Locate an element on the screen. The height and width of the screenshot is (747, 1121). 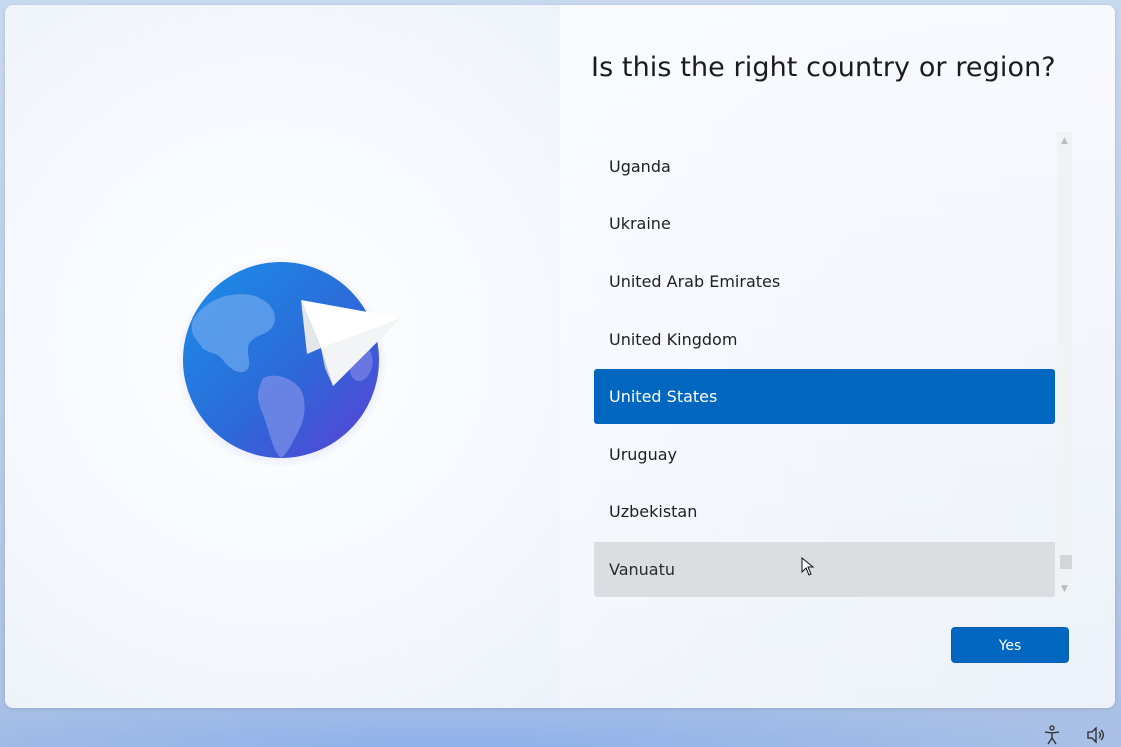
globe-with-paper-plane-icon is located at coordinates (295, 360).